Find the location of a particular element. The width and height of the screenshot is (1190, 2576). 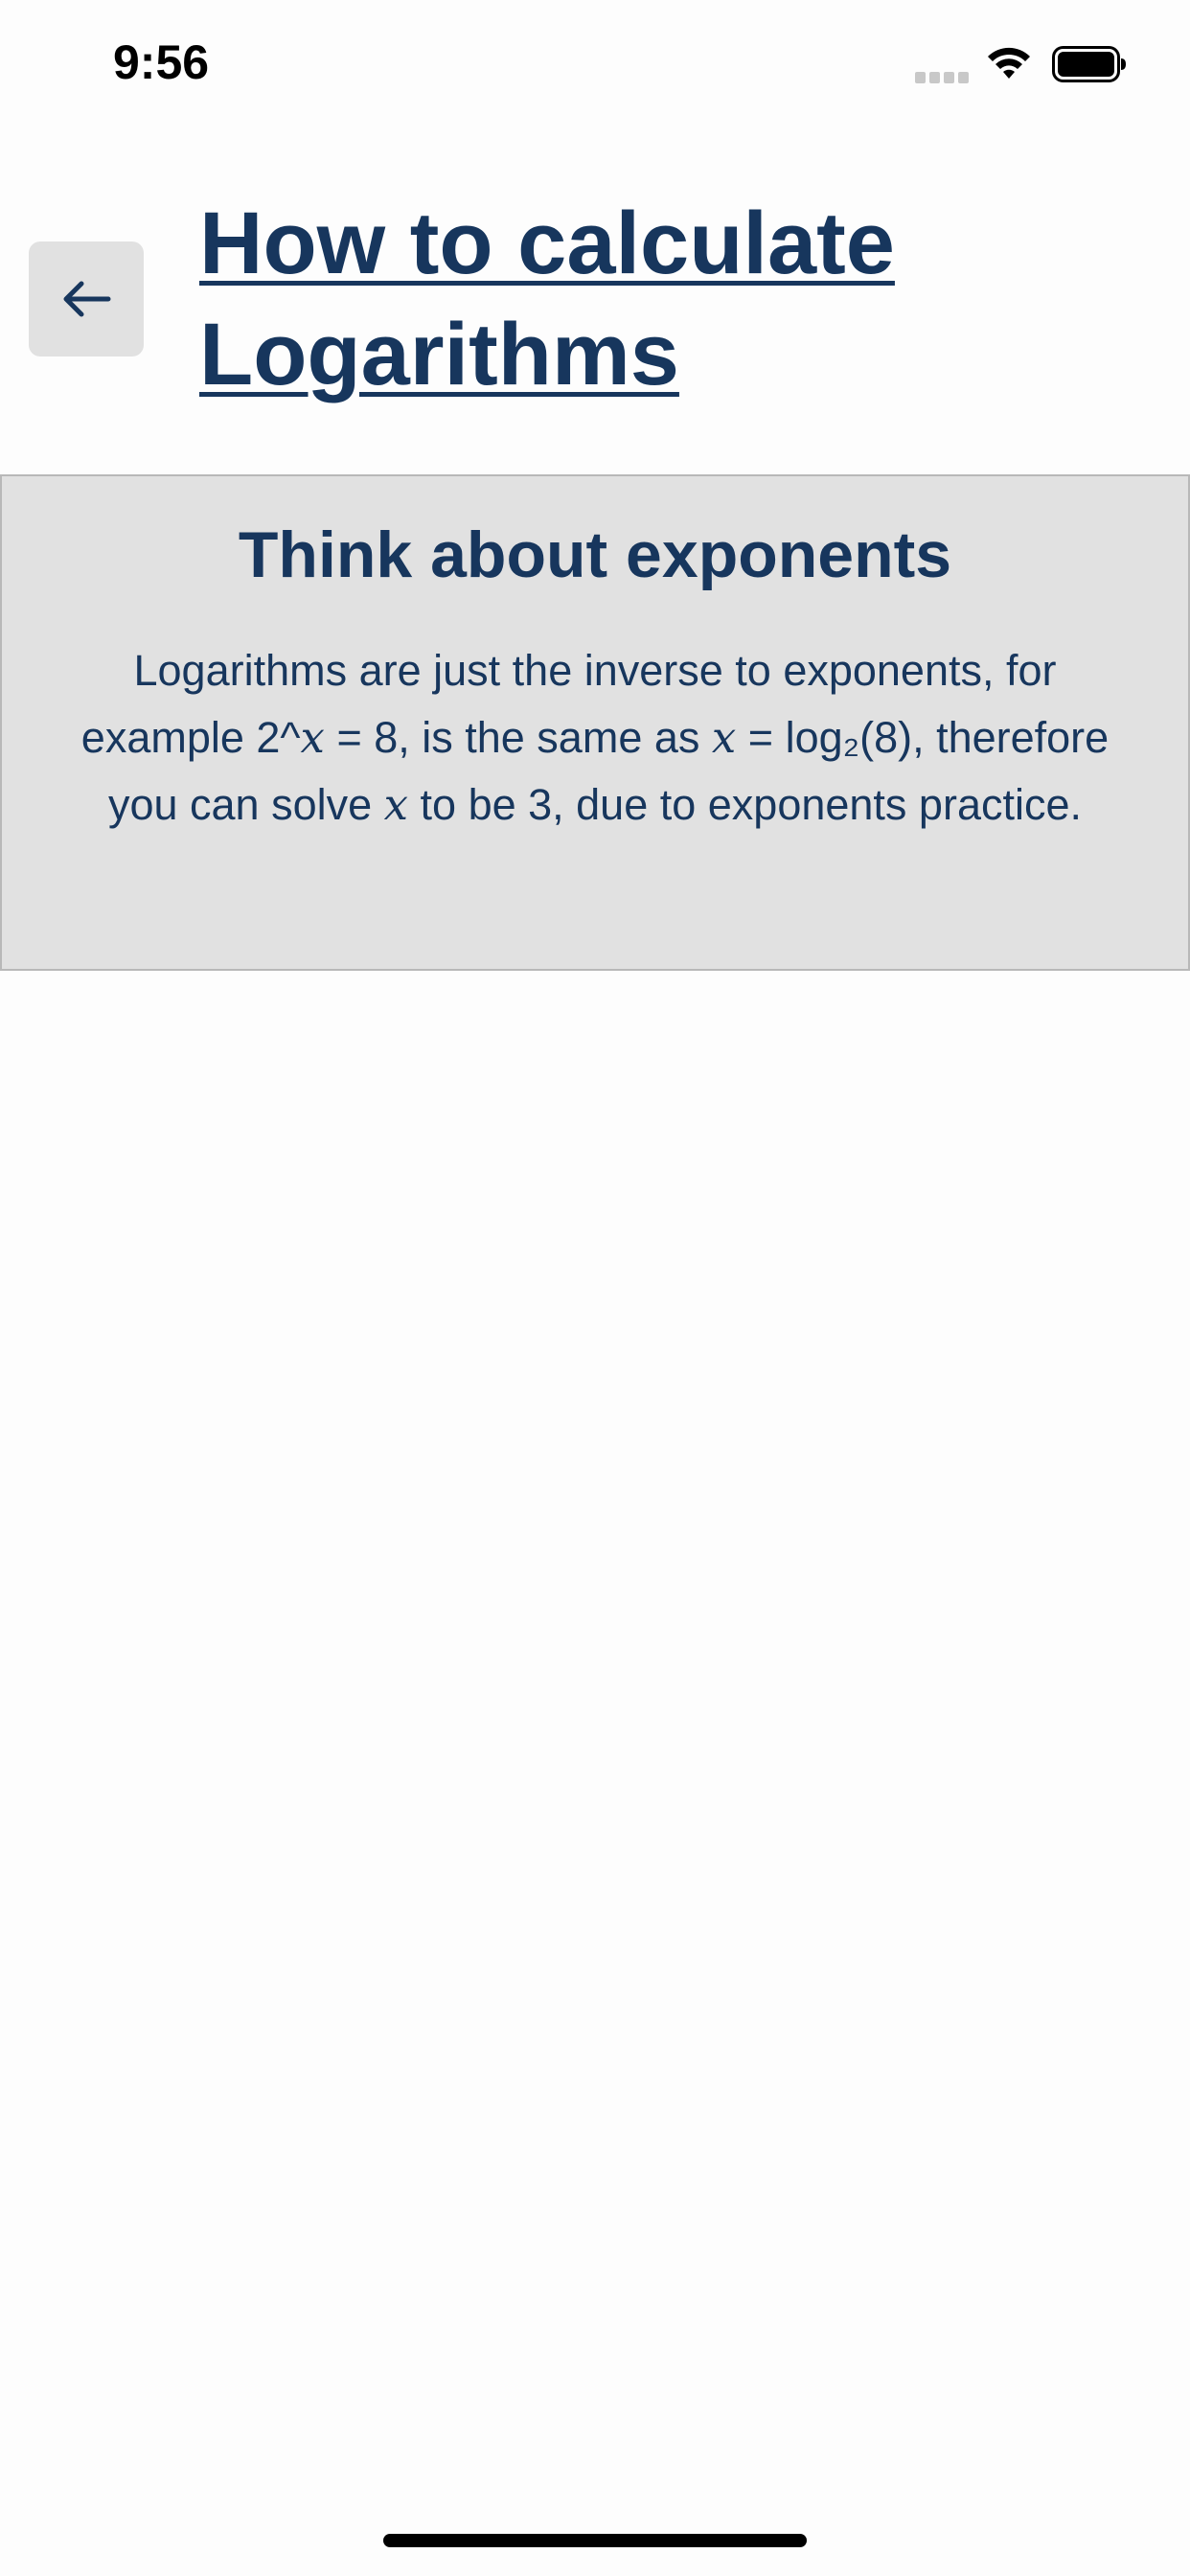

battery-icon is located at coordinates (1089, 64).